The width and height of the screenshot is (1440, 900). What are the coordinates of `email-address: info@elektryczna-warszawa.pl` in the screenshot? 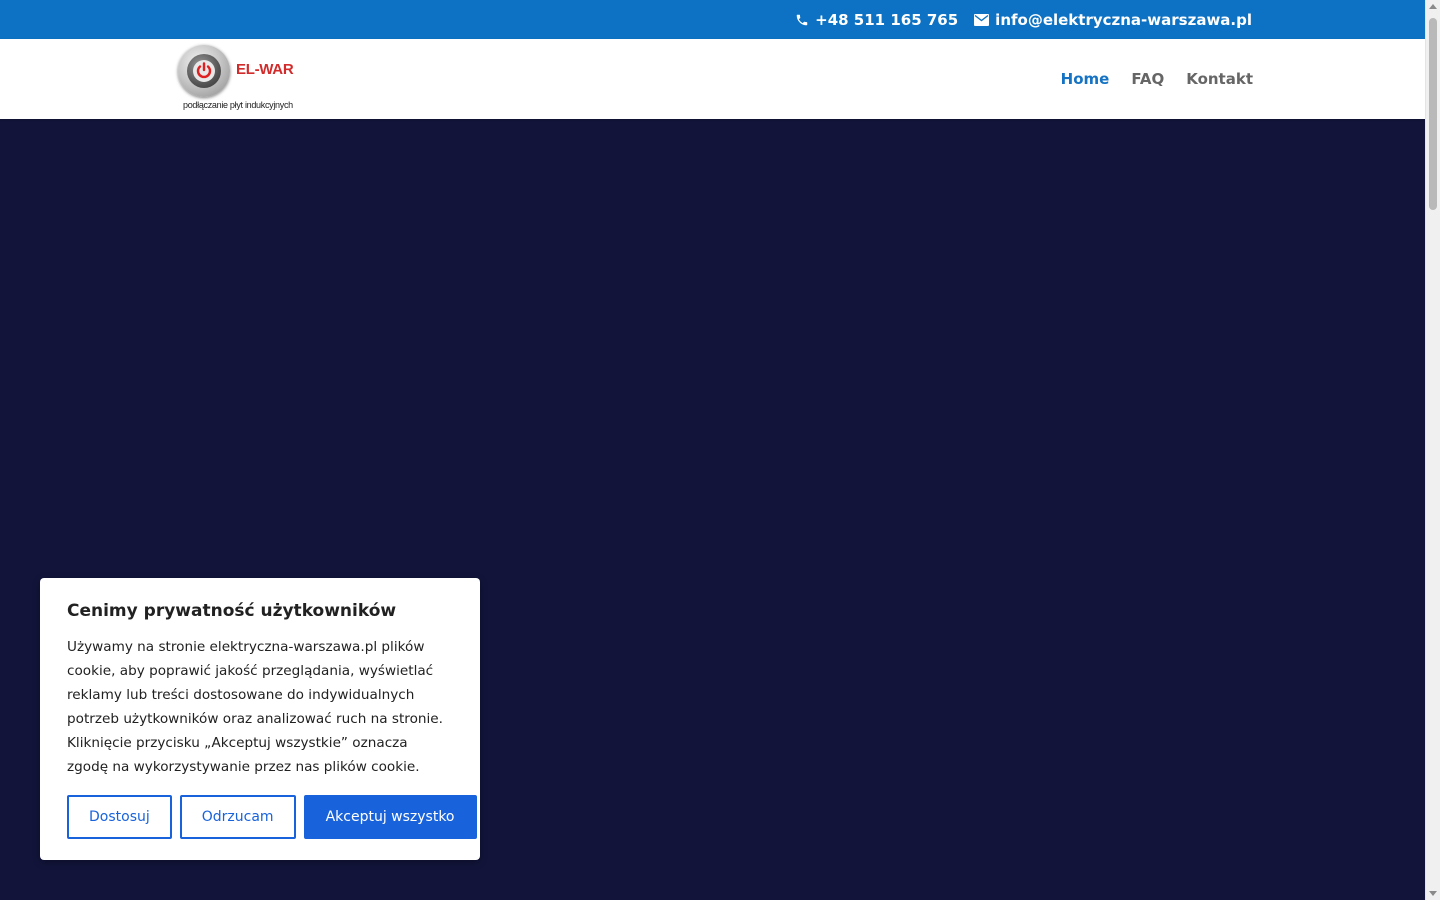 It's located at (1123, 19).